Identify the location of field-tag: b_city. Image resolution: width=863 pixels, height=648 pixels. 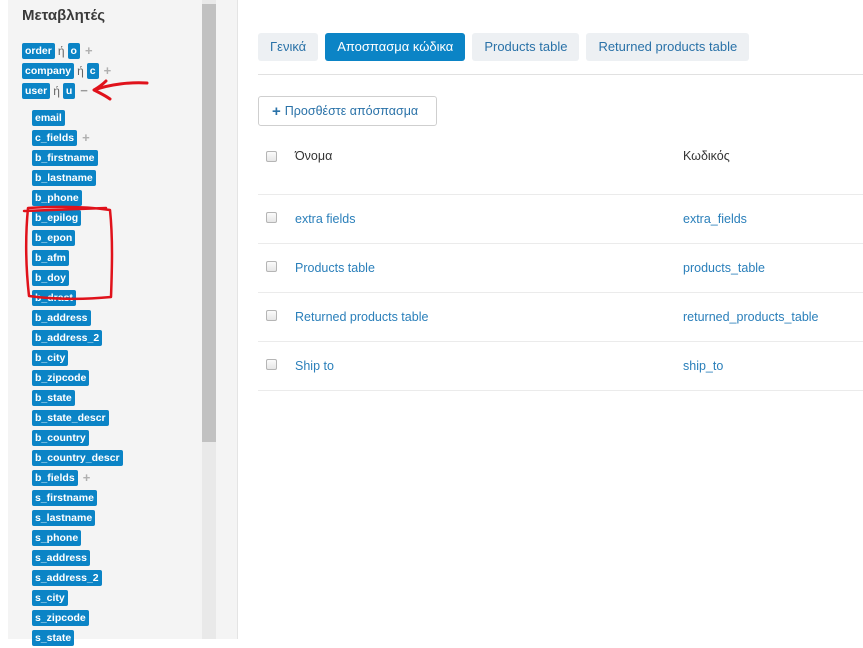
(50, 358).